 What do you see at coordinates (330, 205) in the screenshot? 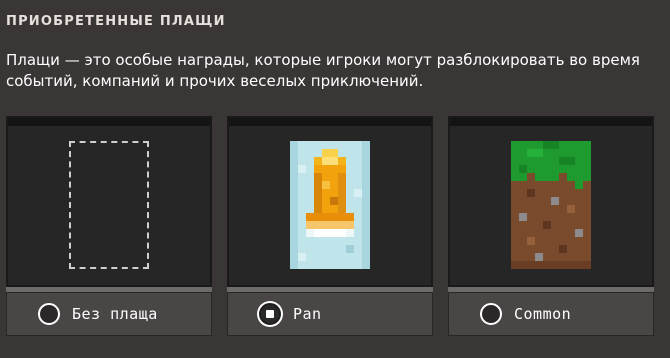
I see `pan-cape-icon` at bounding box center [330, 205].